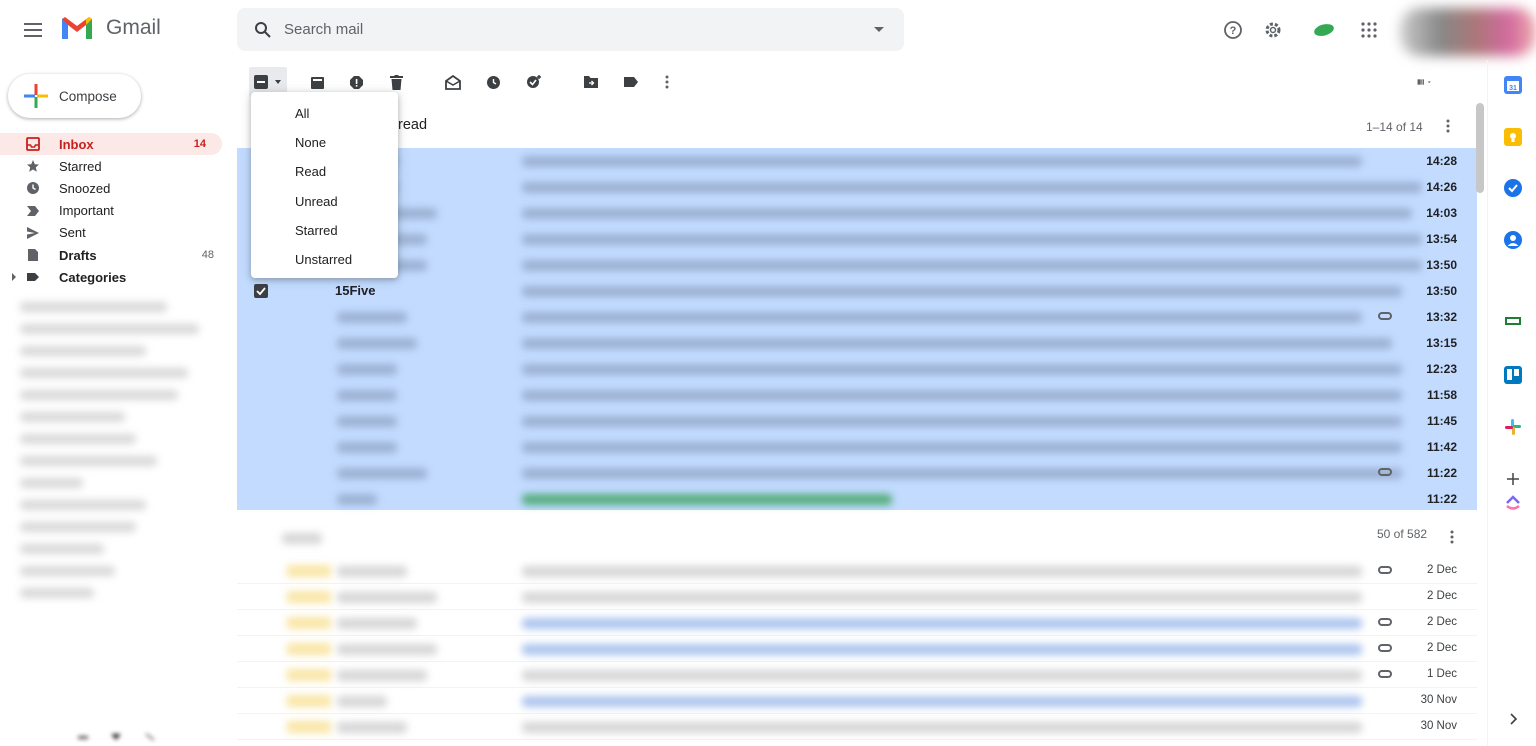 The width and height of the screenshot is (1536, 746). Describe the element at coordinates (1452, 537) in the screenshot. I see `section2-more-icon` at that location.